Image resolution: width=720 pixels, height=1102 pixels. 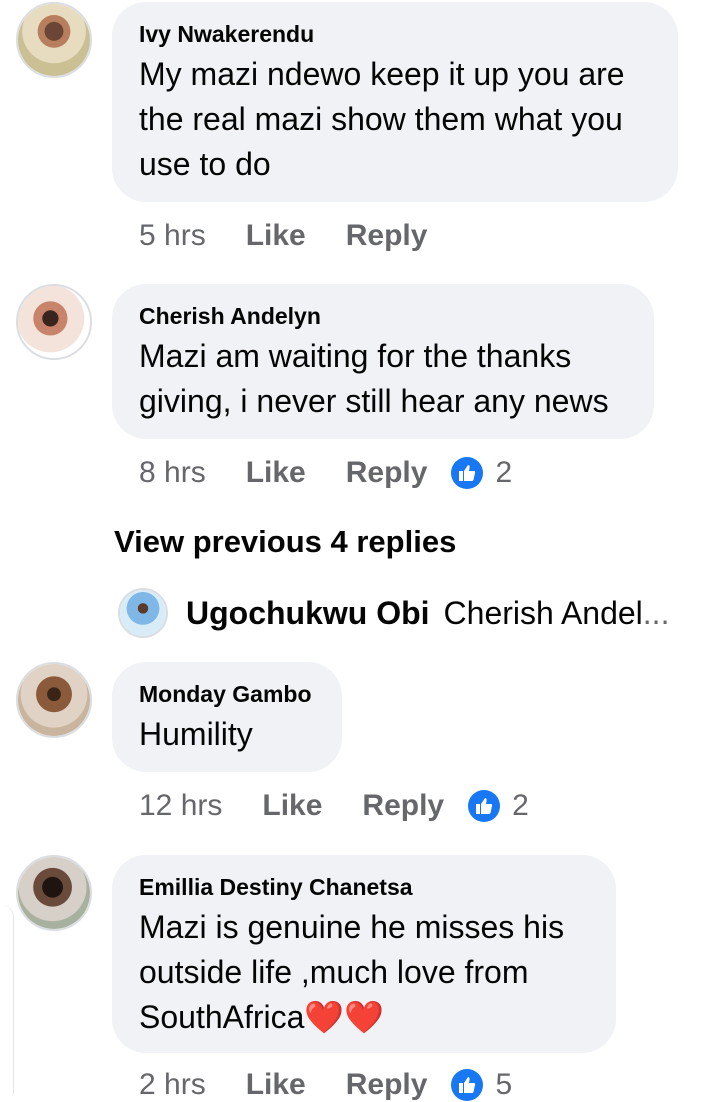 I want to click on reply-author: Ugochukwu Obi, so click(x=308, y=613).